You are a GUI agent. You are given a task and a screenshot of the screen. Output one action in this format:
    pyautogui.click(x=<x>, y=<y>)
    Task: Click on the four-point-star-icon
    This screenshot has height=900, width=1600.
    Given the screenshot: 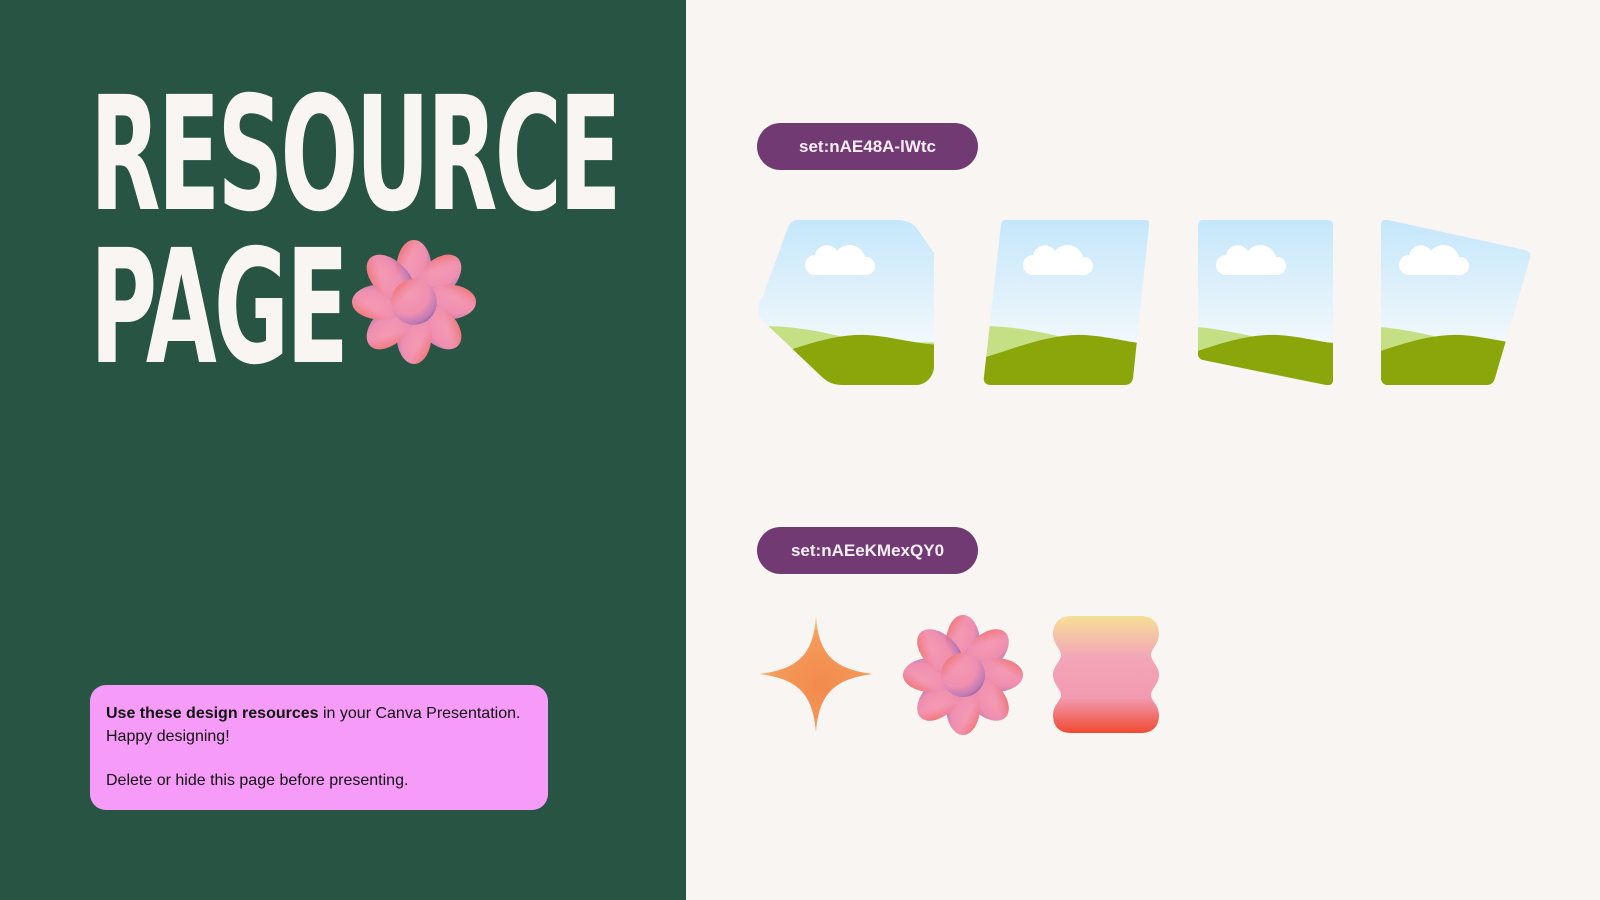 What is the action you would take?
    pyautogui.click(x=816, y=674)
    